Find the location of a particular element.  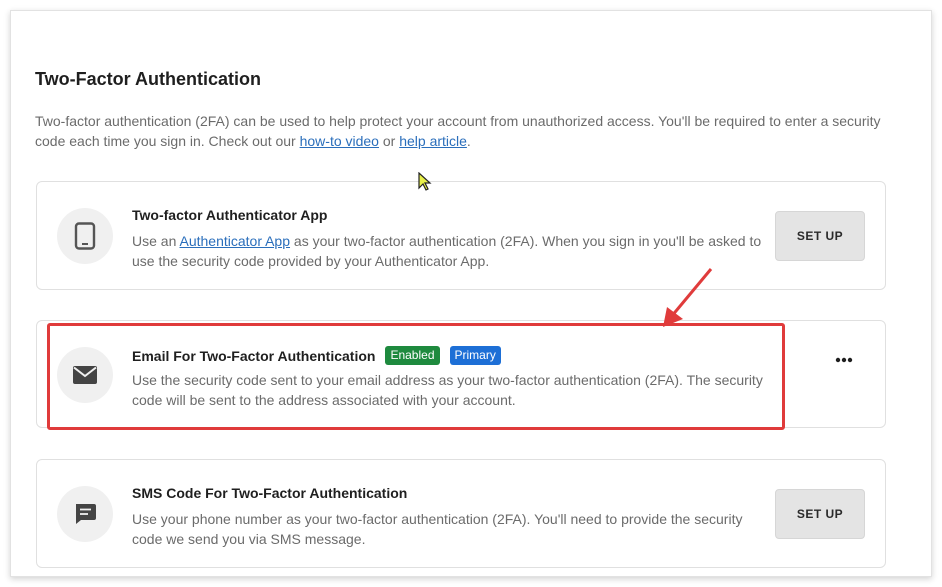

authenticator-app-title-text: Two-factor Authenticator App is located at coordinates (230, 215).